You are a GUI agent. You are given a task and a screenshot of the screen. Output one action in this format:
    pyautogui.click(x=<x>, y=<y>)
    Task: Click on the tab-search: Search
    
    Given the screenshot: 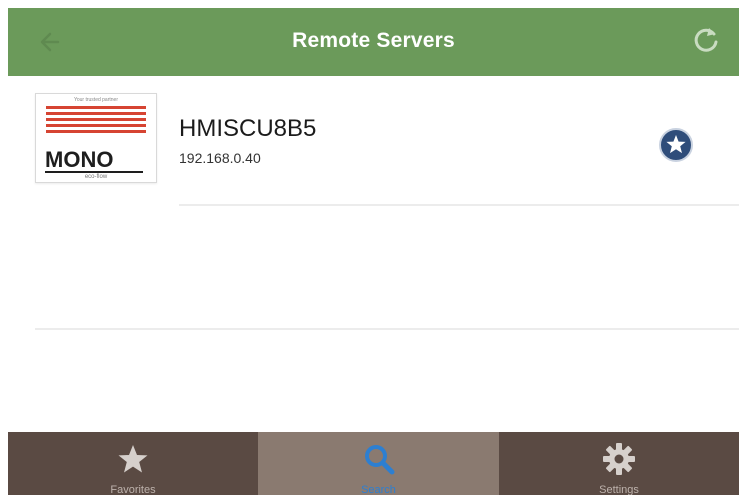 What is the action you would take?
    pyautogui.click(x=378, y=463)
    